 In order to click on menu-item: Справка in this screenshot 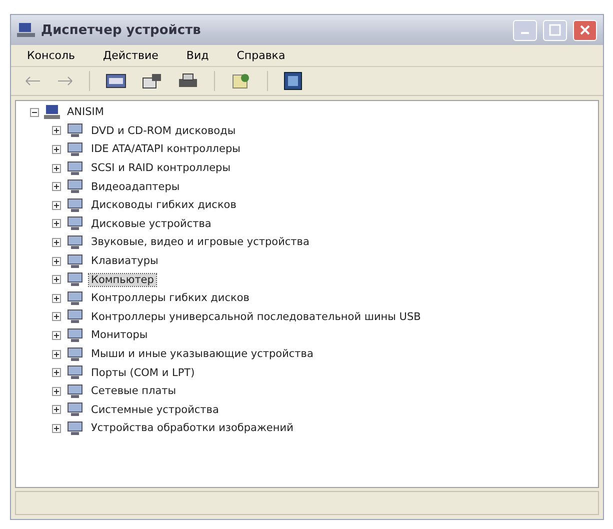, I will do `click(261, 55)`.